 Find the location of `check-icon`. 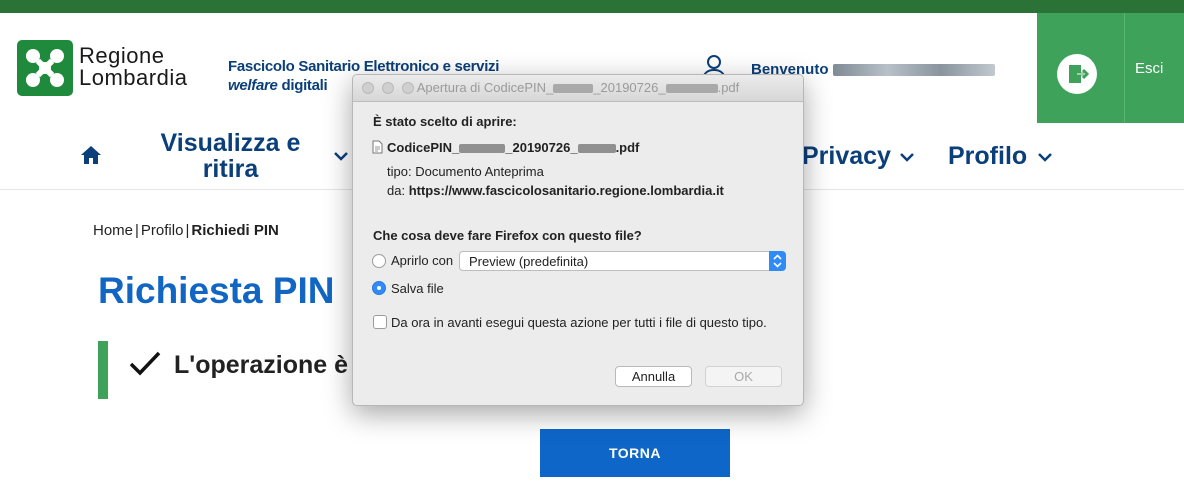

check-icon is located at coordinates (145, 366).